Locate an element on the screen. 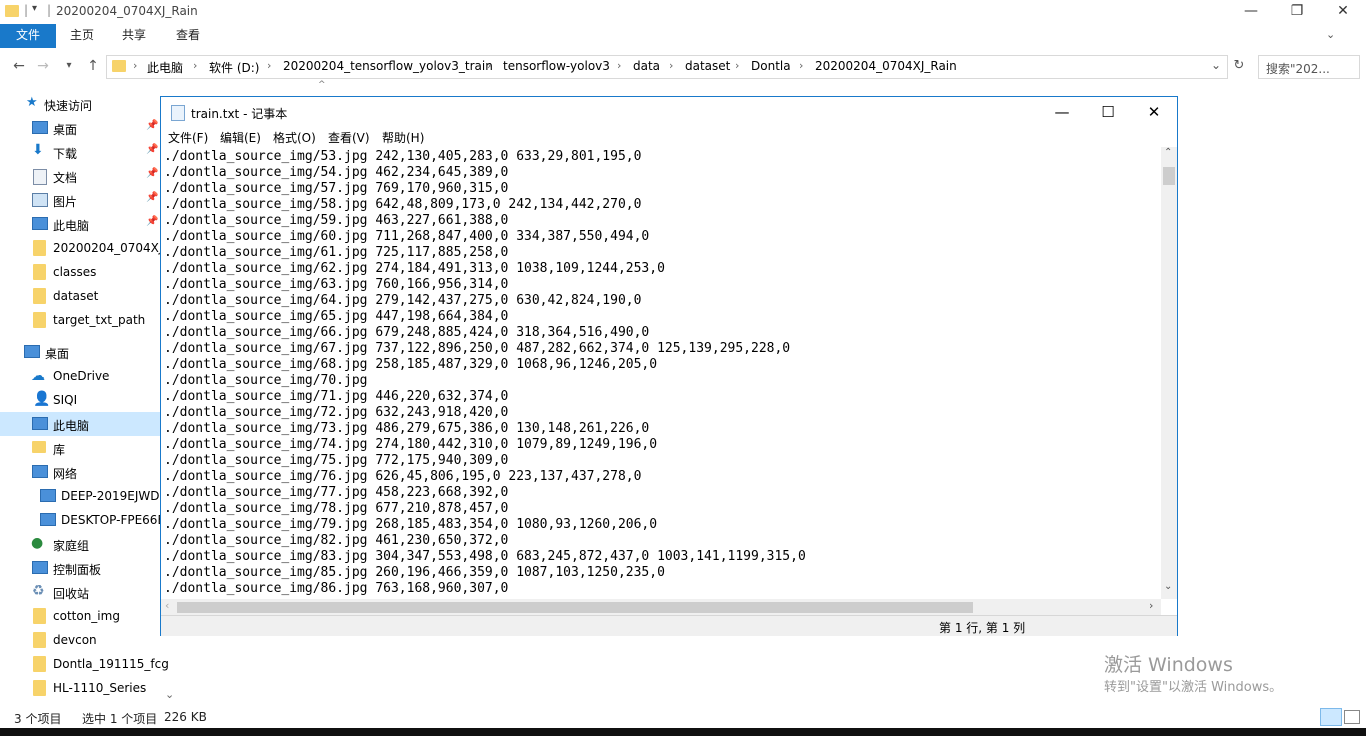  nav-item-downloads: ⬇ 下载 📌 is located at coordinates (89, 152).